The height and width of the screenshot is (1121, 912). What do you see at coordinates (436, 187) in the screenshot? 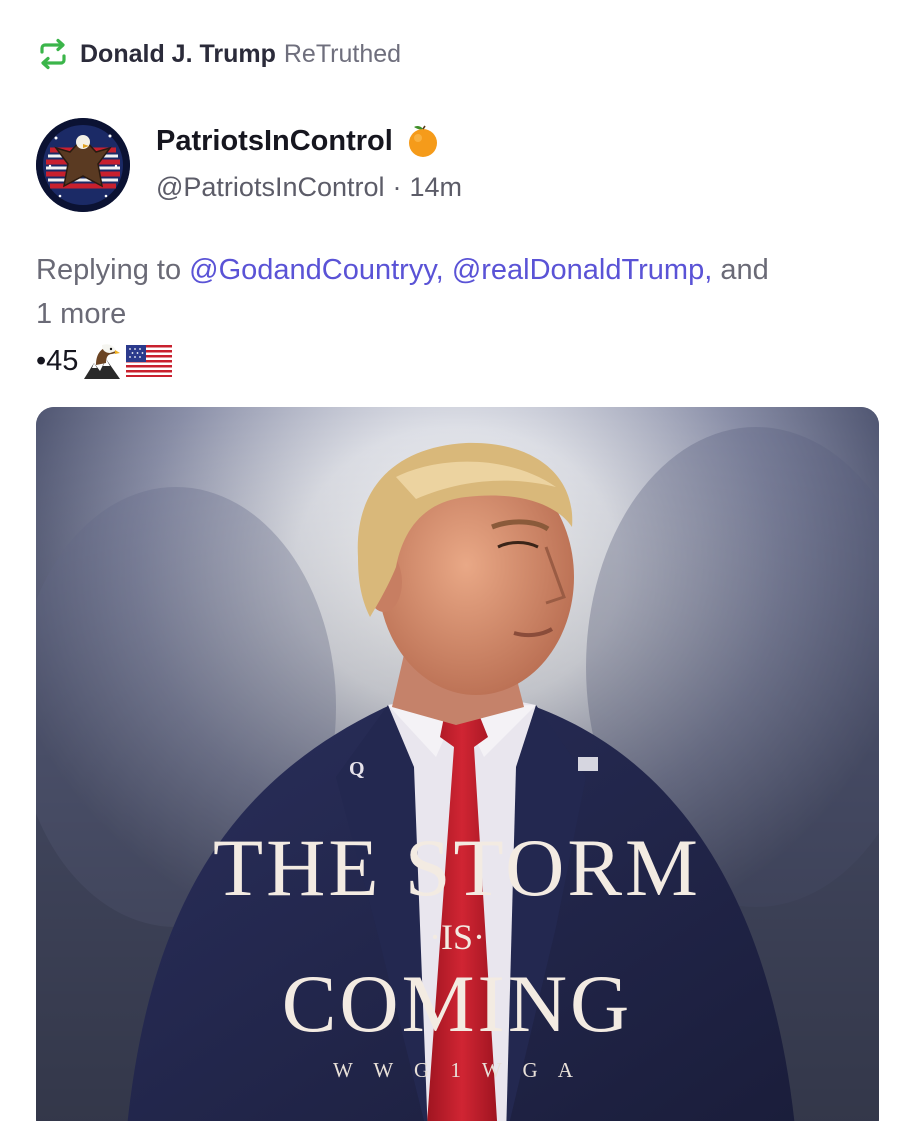
I see `post-time: 14m` at bounding box center [436, 187].